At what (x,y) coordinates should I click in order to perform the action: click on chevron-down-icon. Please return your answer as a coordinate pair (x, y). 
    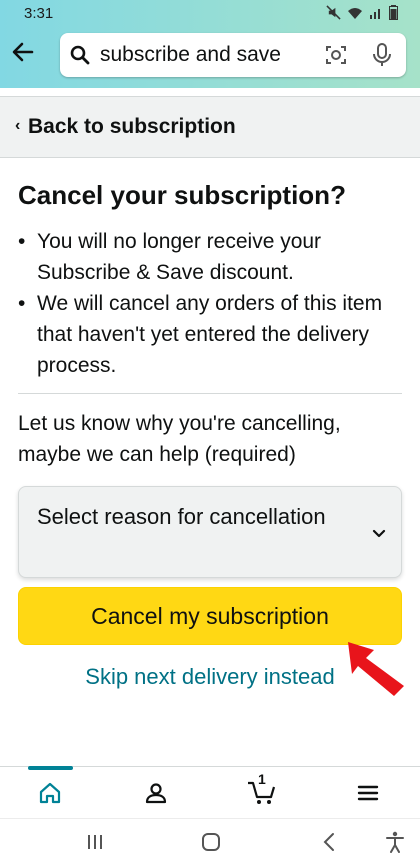
    Looking at the image, I should click on (379, 533).